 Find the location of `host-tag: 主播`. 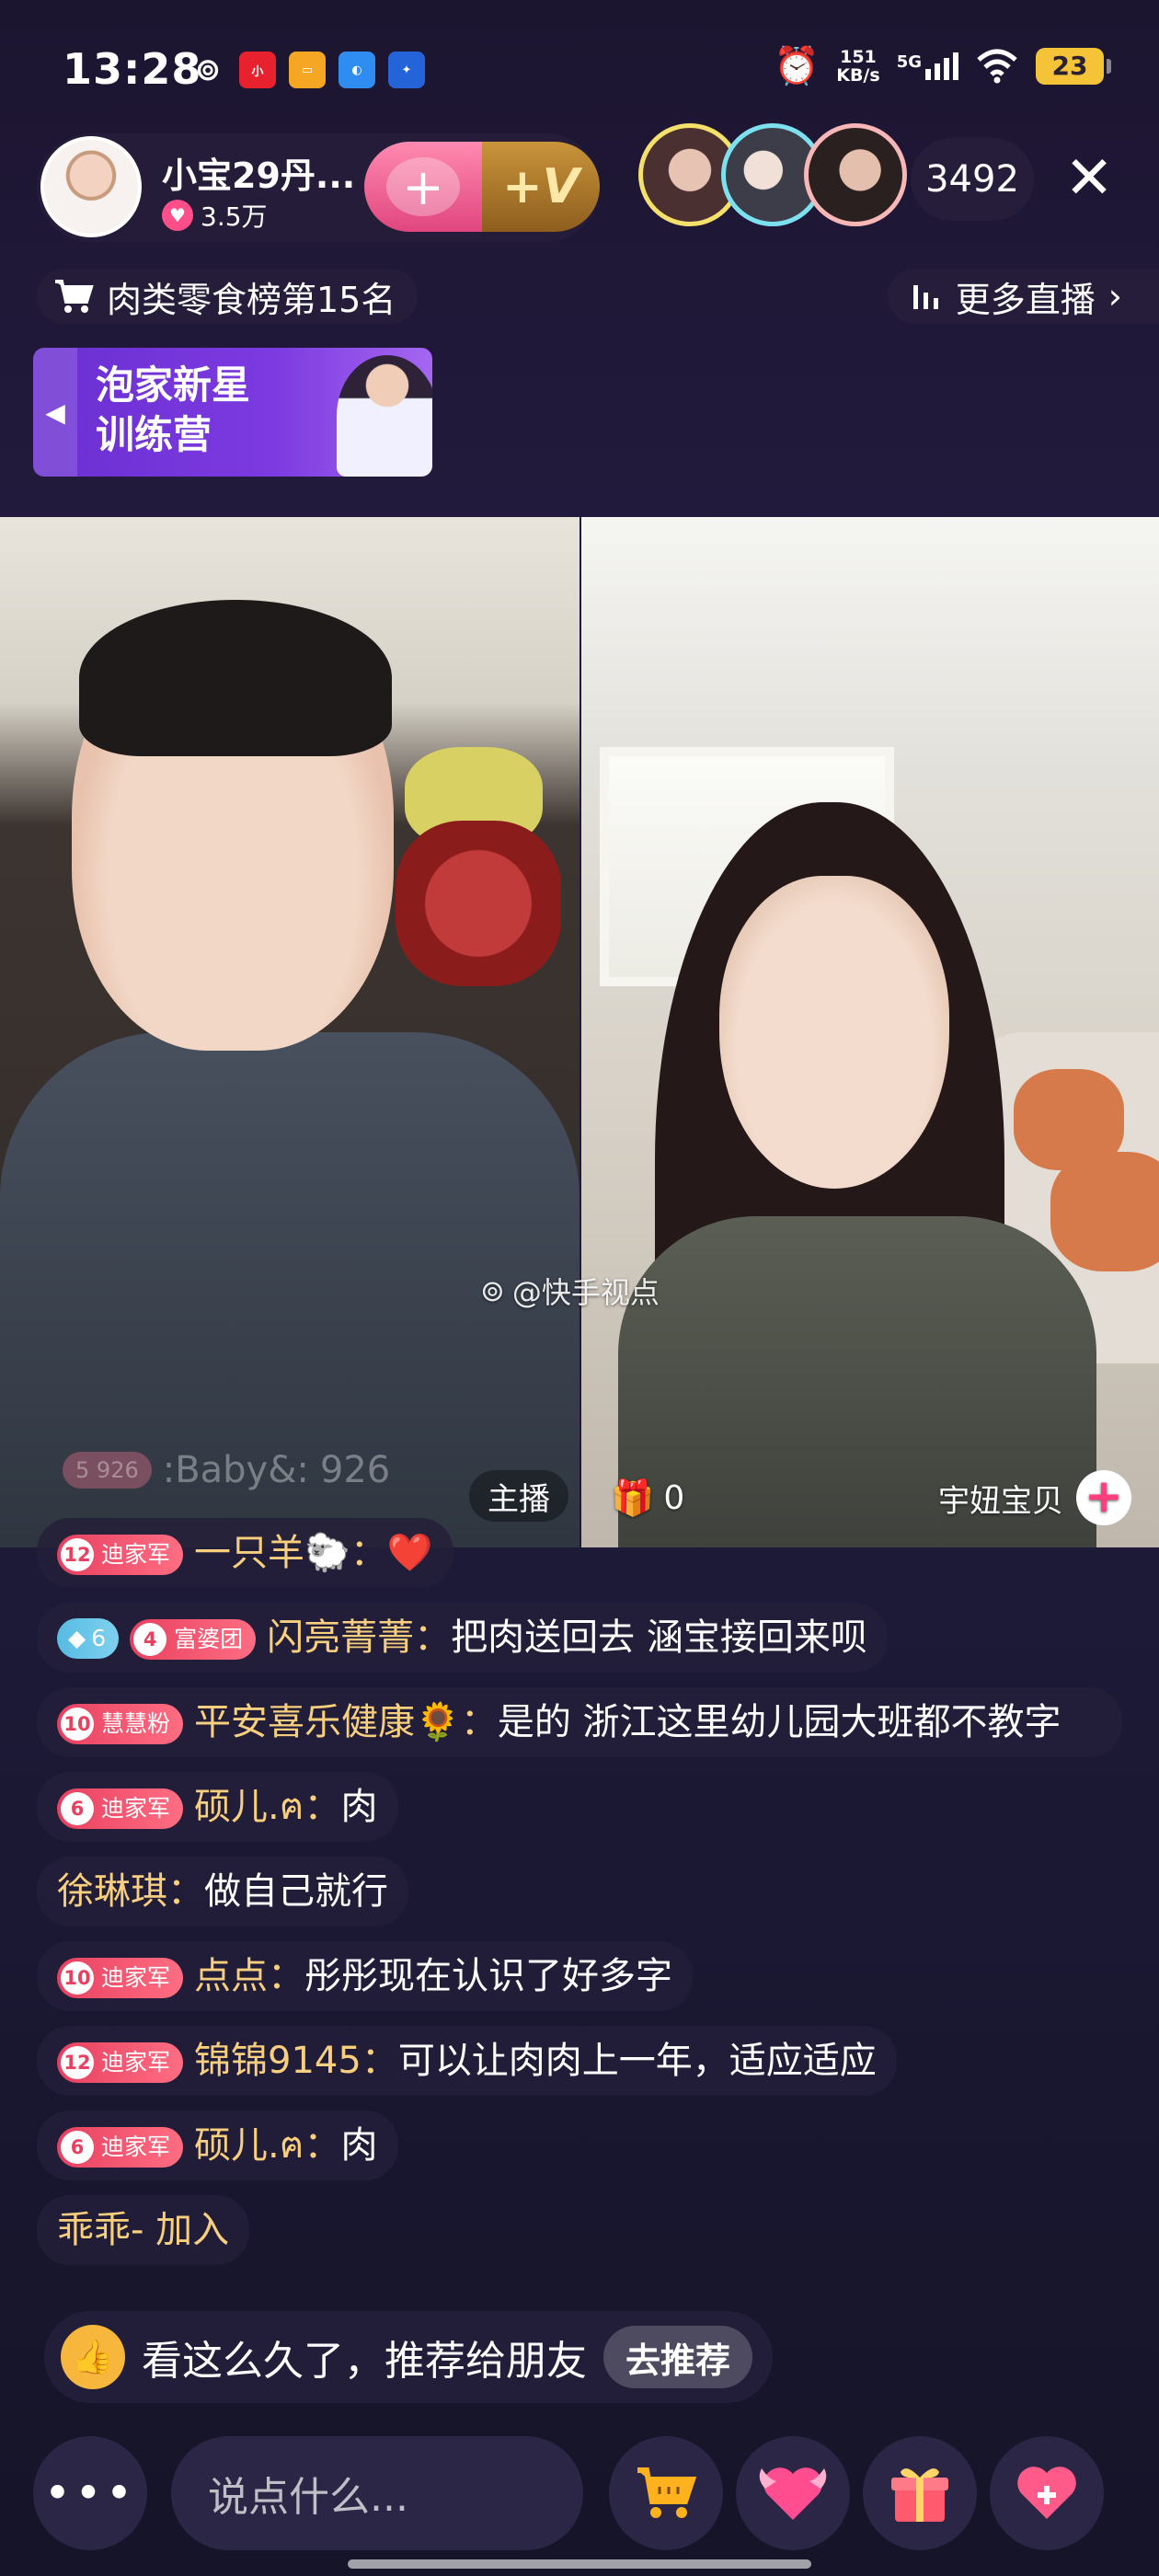

host-tag: 主播 is located at coordinates (518, 1496).